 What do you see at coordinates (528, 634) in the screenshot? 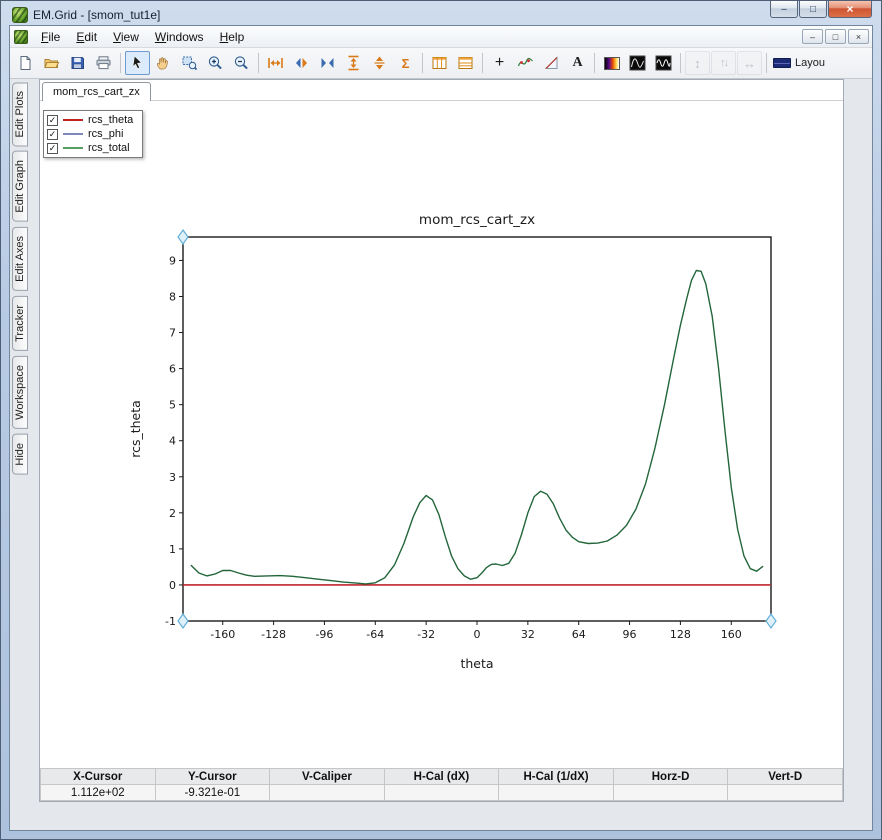
I see `x-tick-label: 32` at bounding box center [528, 634].